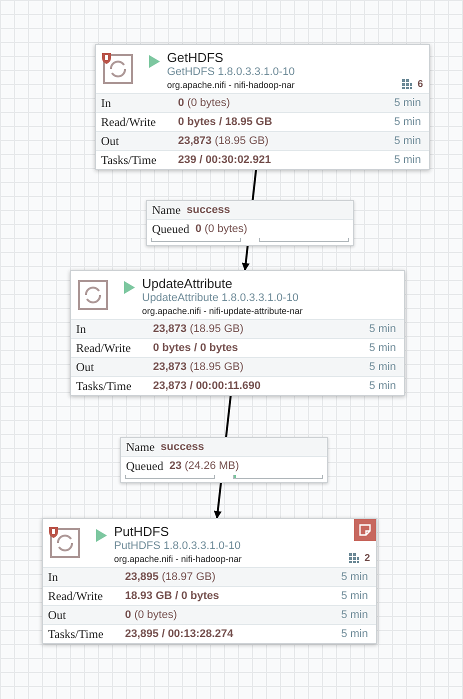  Describe the element at coordinates (222, 311) in the screenshot. I see `processor-bundle: org.apache.nifi - nifi-update-attribute-nar` at that location.